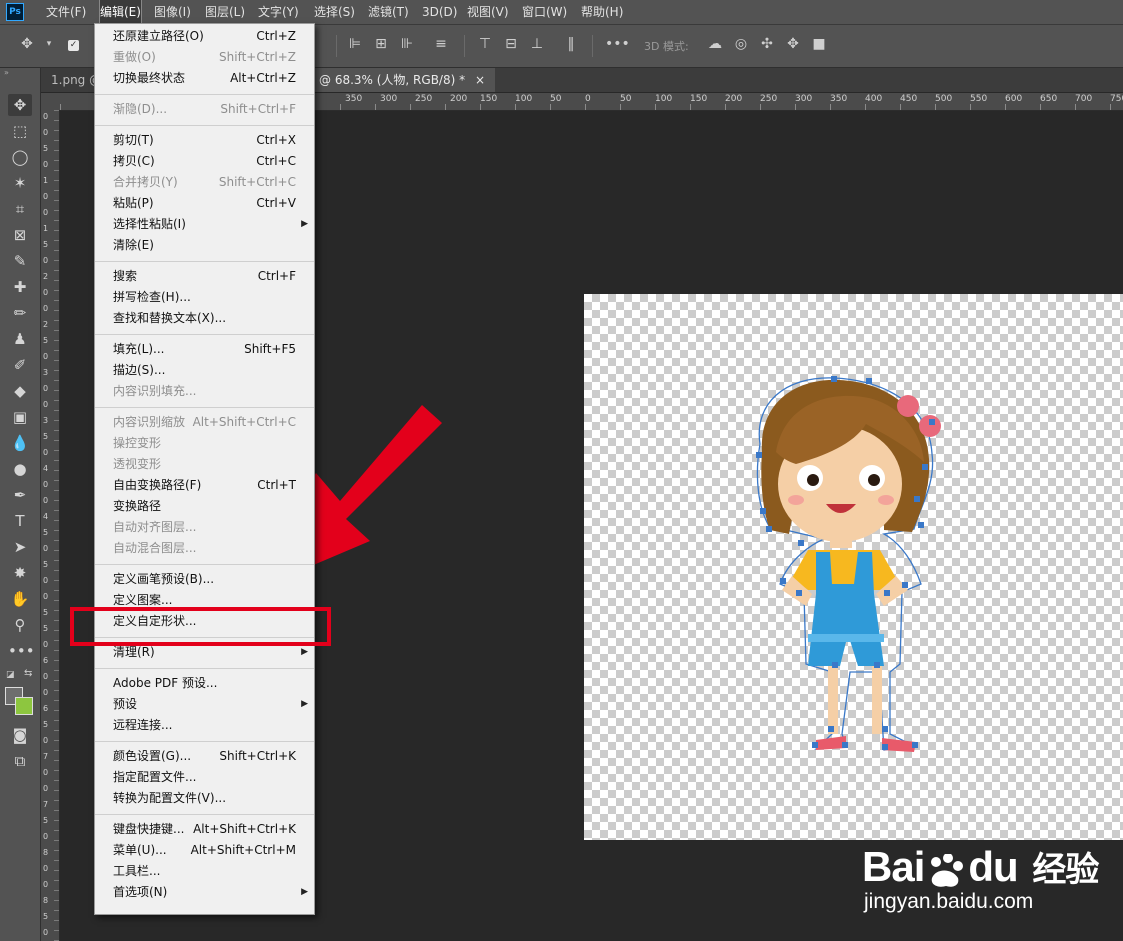 This screenshot has height=941, width=1123. Describe the element at coordinates (204, 140) in the screenshot. I see `menu-item: 剪切(T) Ctrl+X` at that location.